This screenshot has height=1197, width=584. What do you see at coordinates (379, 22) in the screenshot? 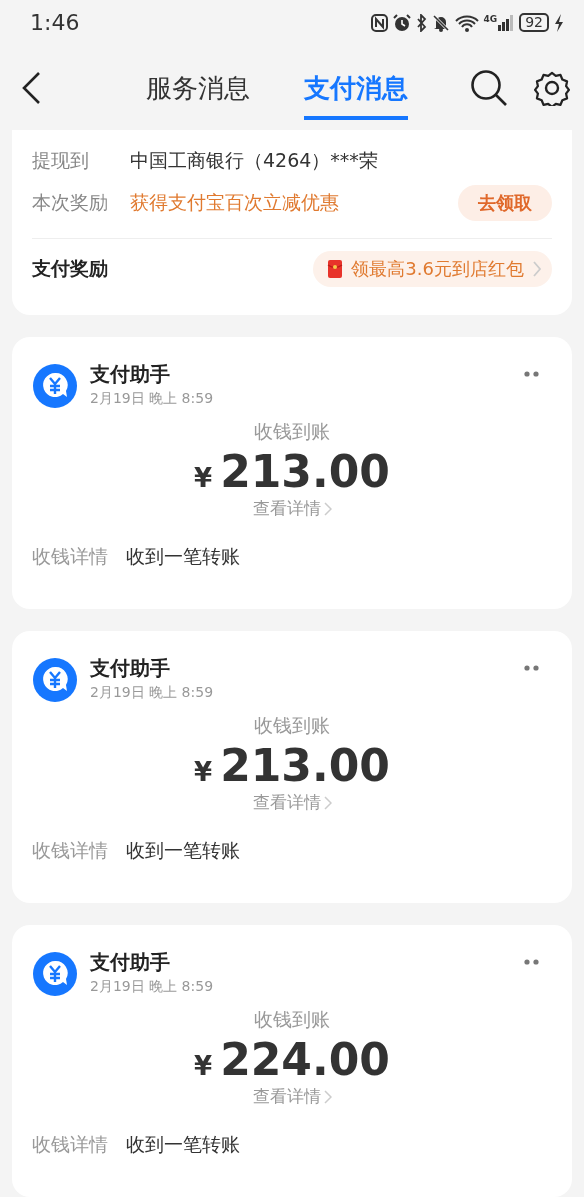
I see `nfc-icon` at bounding box center [379, 22].